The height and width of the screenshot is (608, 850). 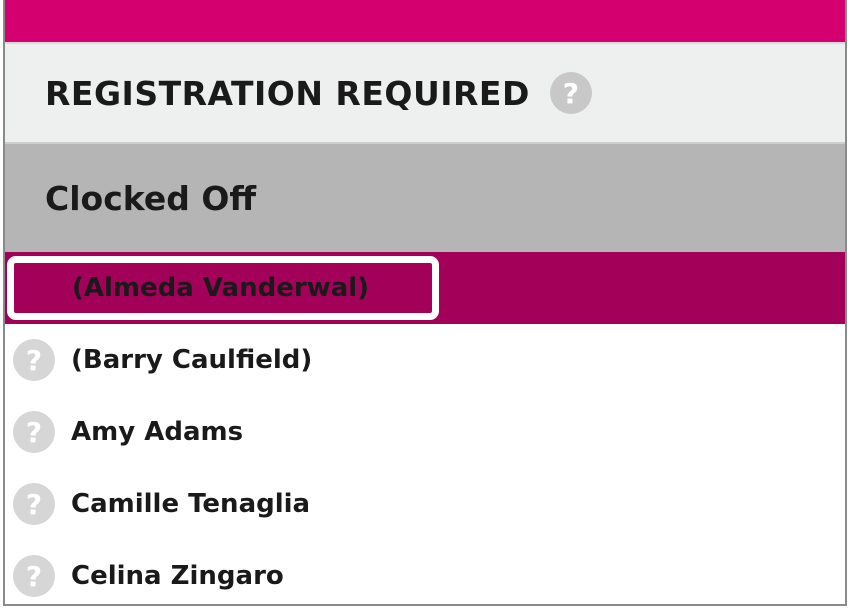 I want to click on list-item-label: Celina Zingaro, so click(x=177, y=576).